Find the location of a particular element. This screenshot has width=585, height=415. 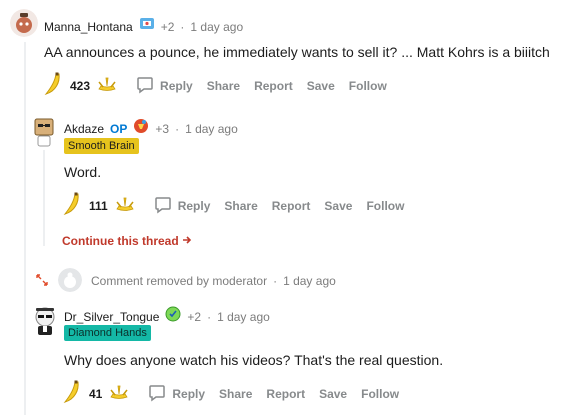

user-flair: Diamond Hands is located at coordinates (107, 333).